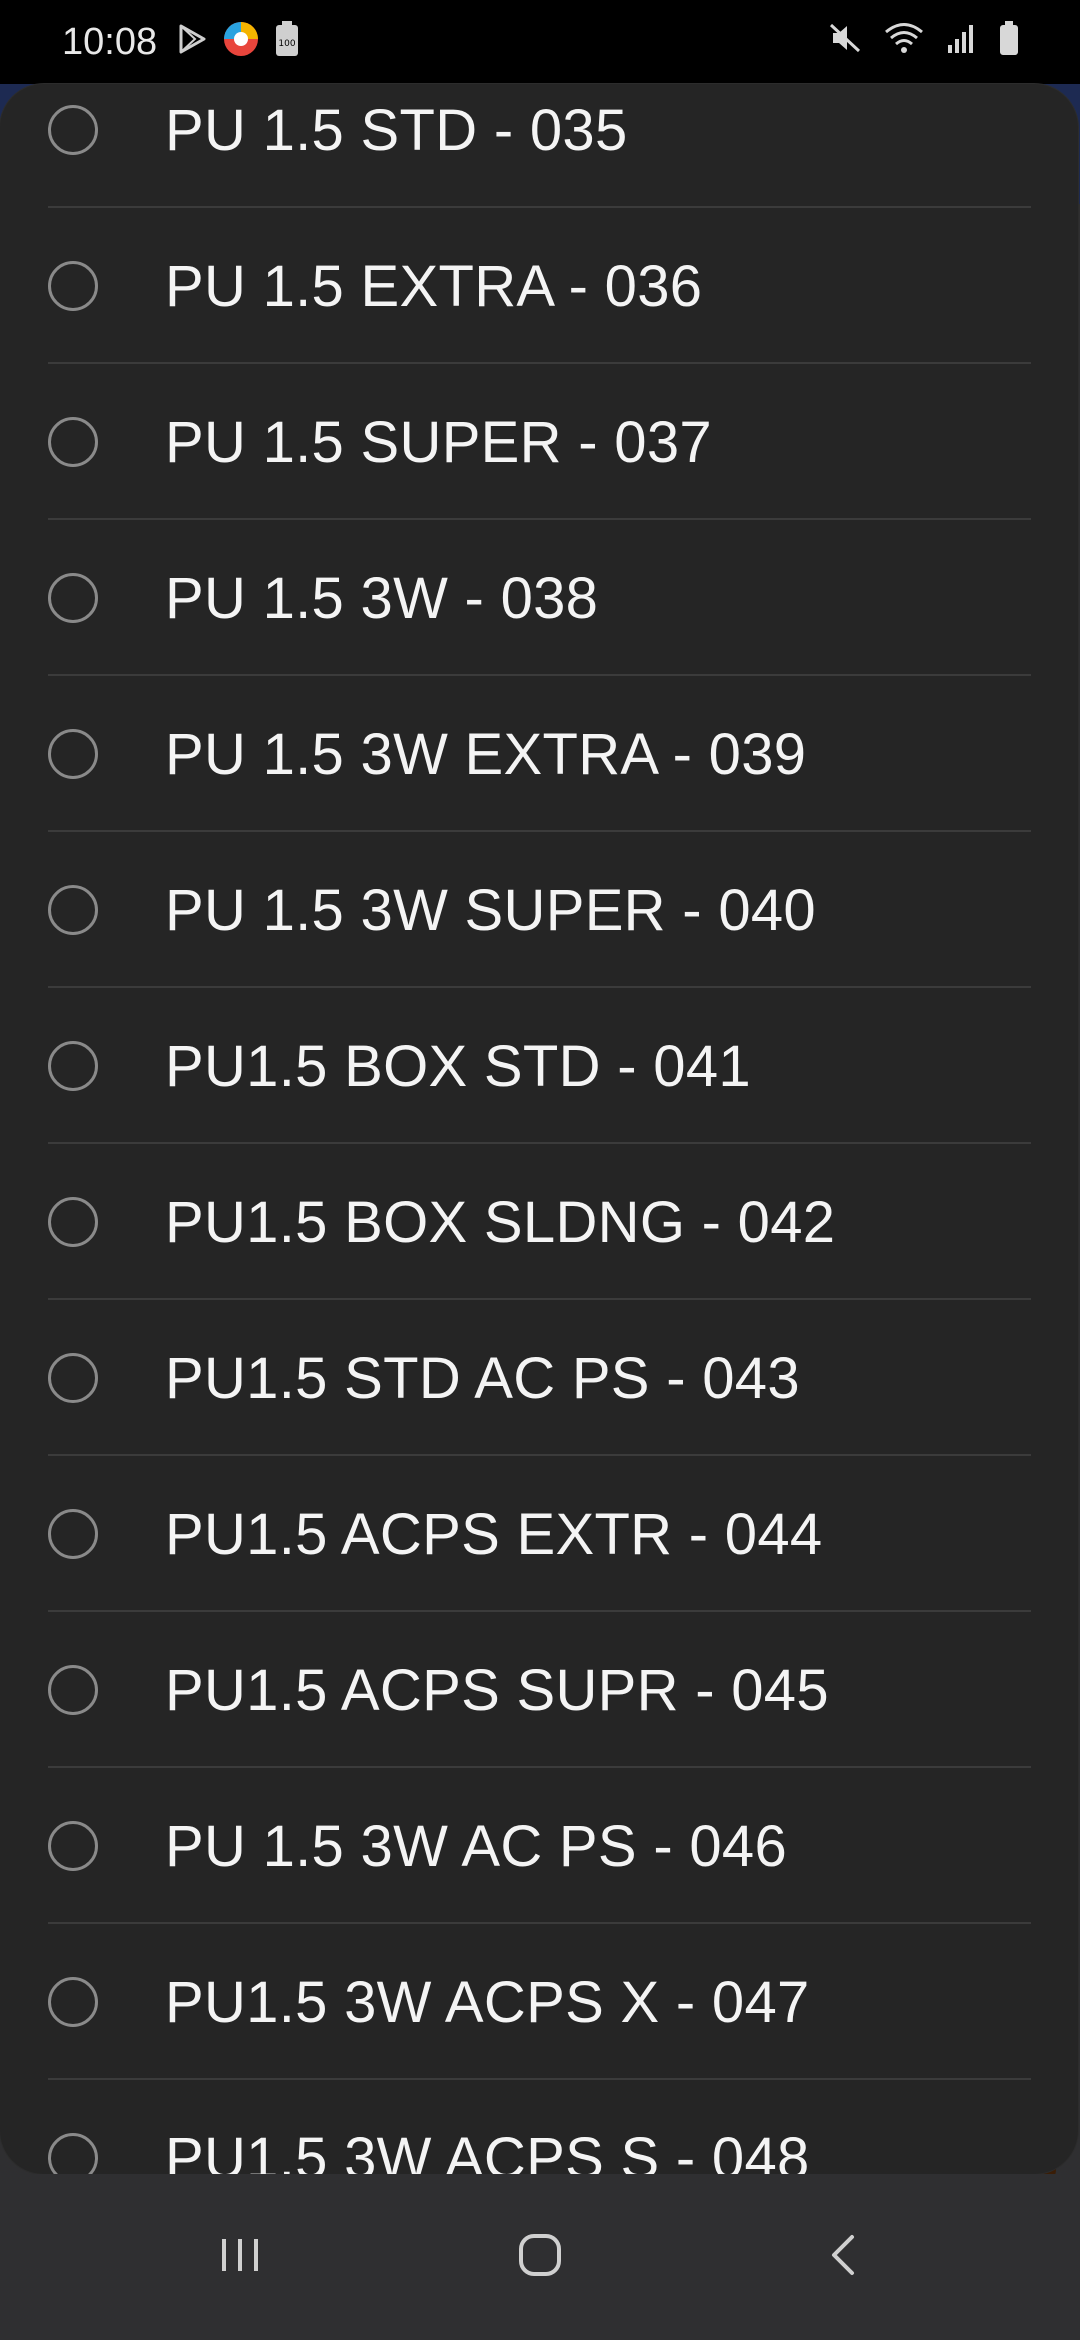 Image resolution: width=1080 pixels, height=2340 pixels. What do you see at coordinates (487, 2002) in the screenshot?
I see `option-label: PU1.5 3W ACPS X - 047` at bounding box center [487, 2002].